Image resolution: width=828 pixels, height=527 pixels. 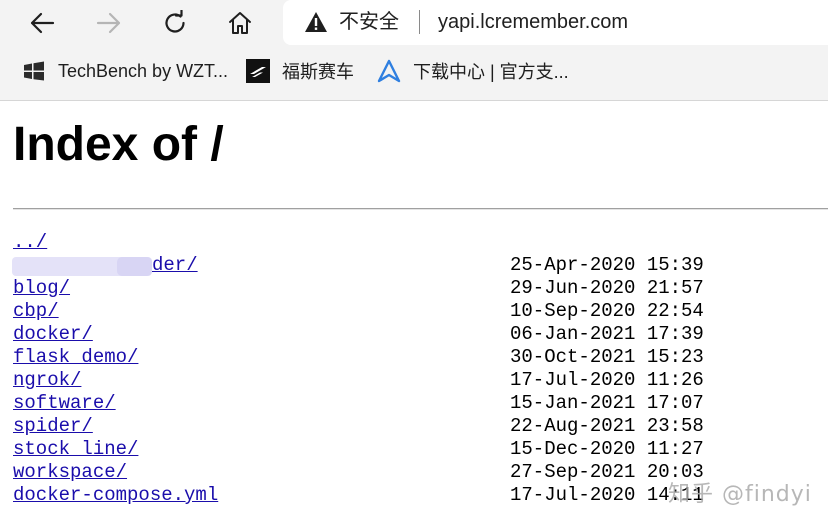 What do you see at coordinates (175, 265) in the screenshot?
I see `folder-link: der/` at bounding box center [175, 265].